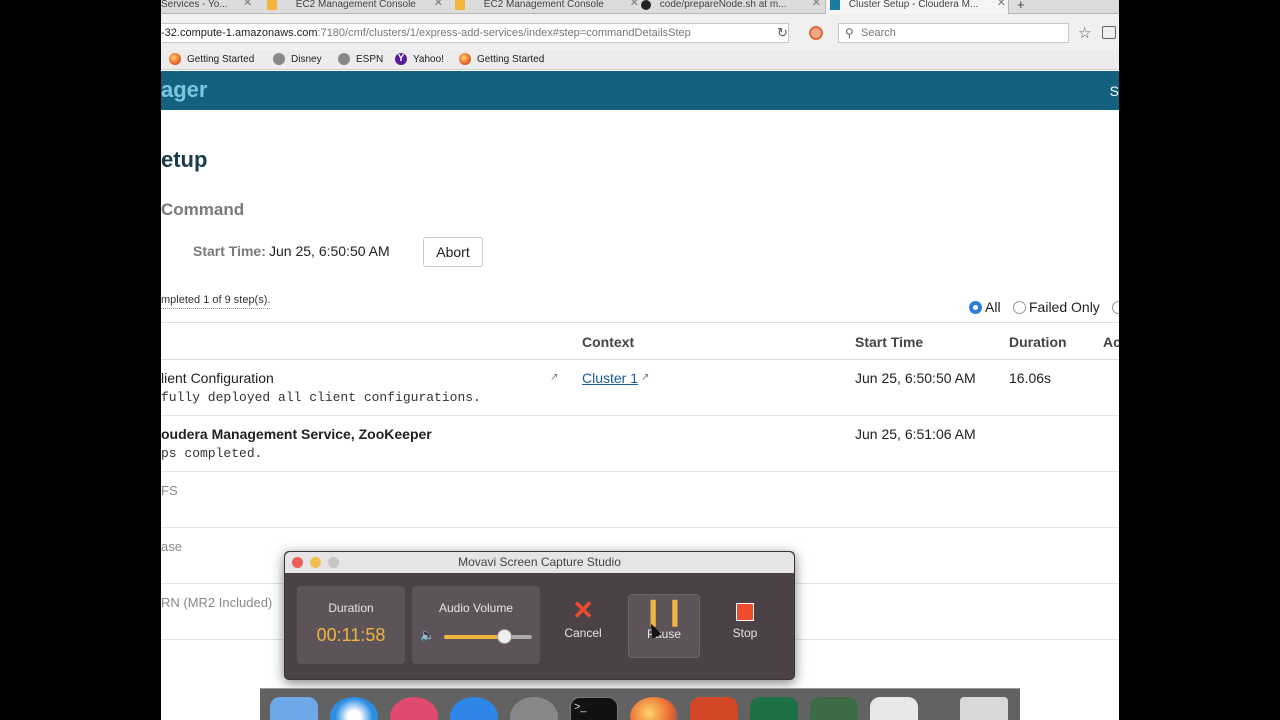  I want to click on filter-failed-only: Failed Only, so click(1056, 307).